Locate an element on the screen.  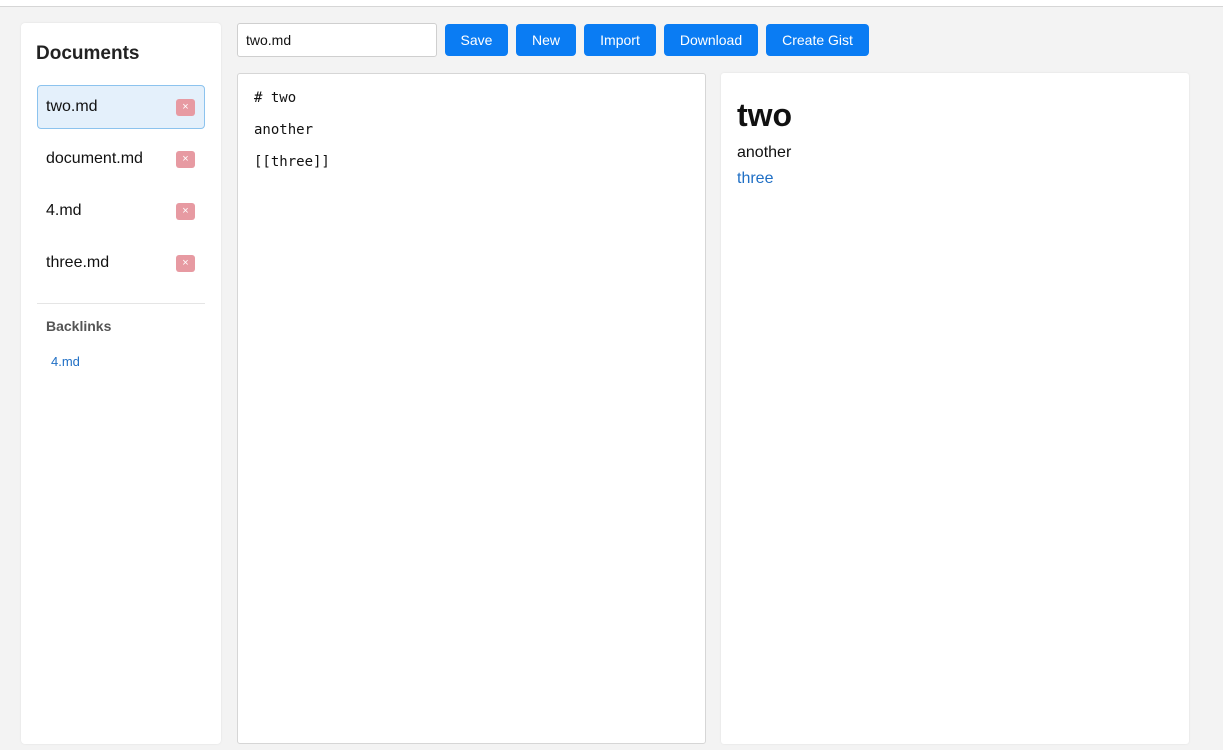
create-gist-button: Create Gist is located at coordinates (817, 40).